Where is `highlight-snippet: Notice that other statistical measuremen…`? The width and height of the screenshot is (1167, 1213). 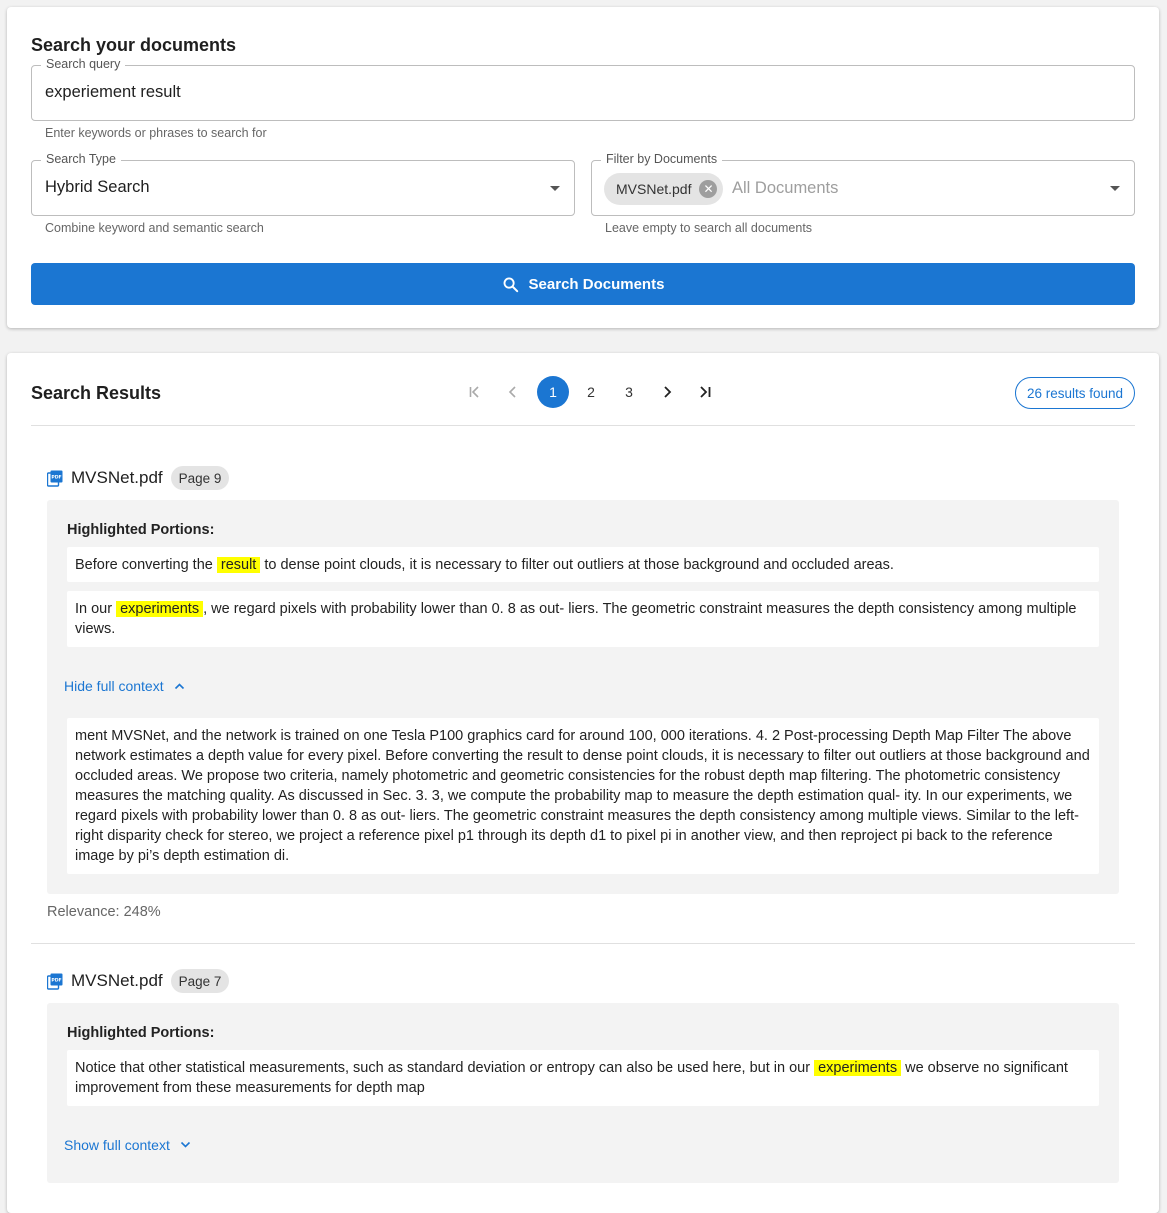
highlight-snippet: Notice that other statistical measuremen… is located at coordinates (583, 1078).